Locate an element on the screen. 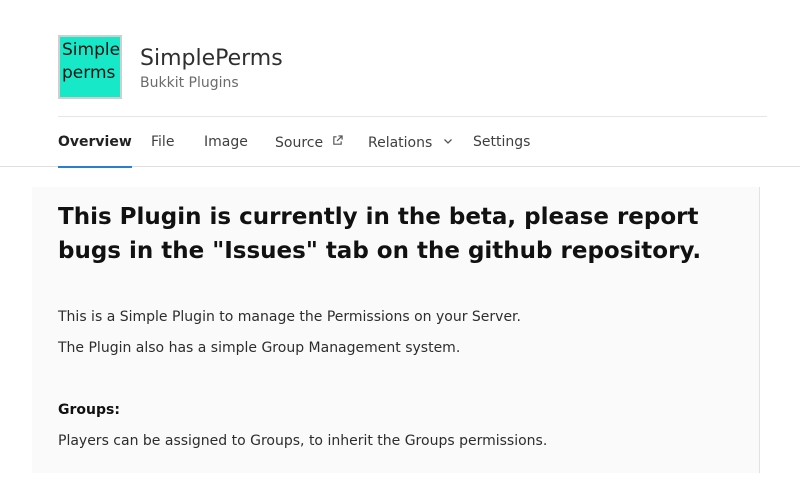 This screenshot has width=800, height=500. tab-label: Image is located at coordinates (226, 142).